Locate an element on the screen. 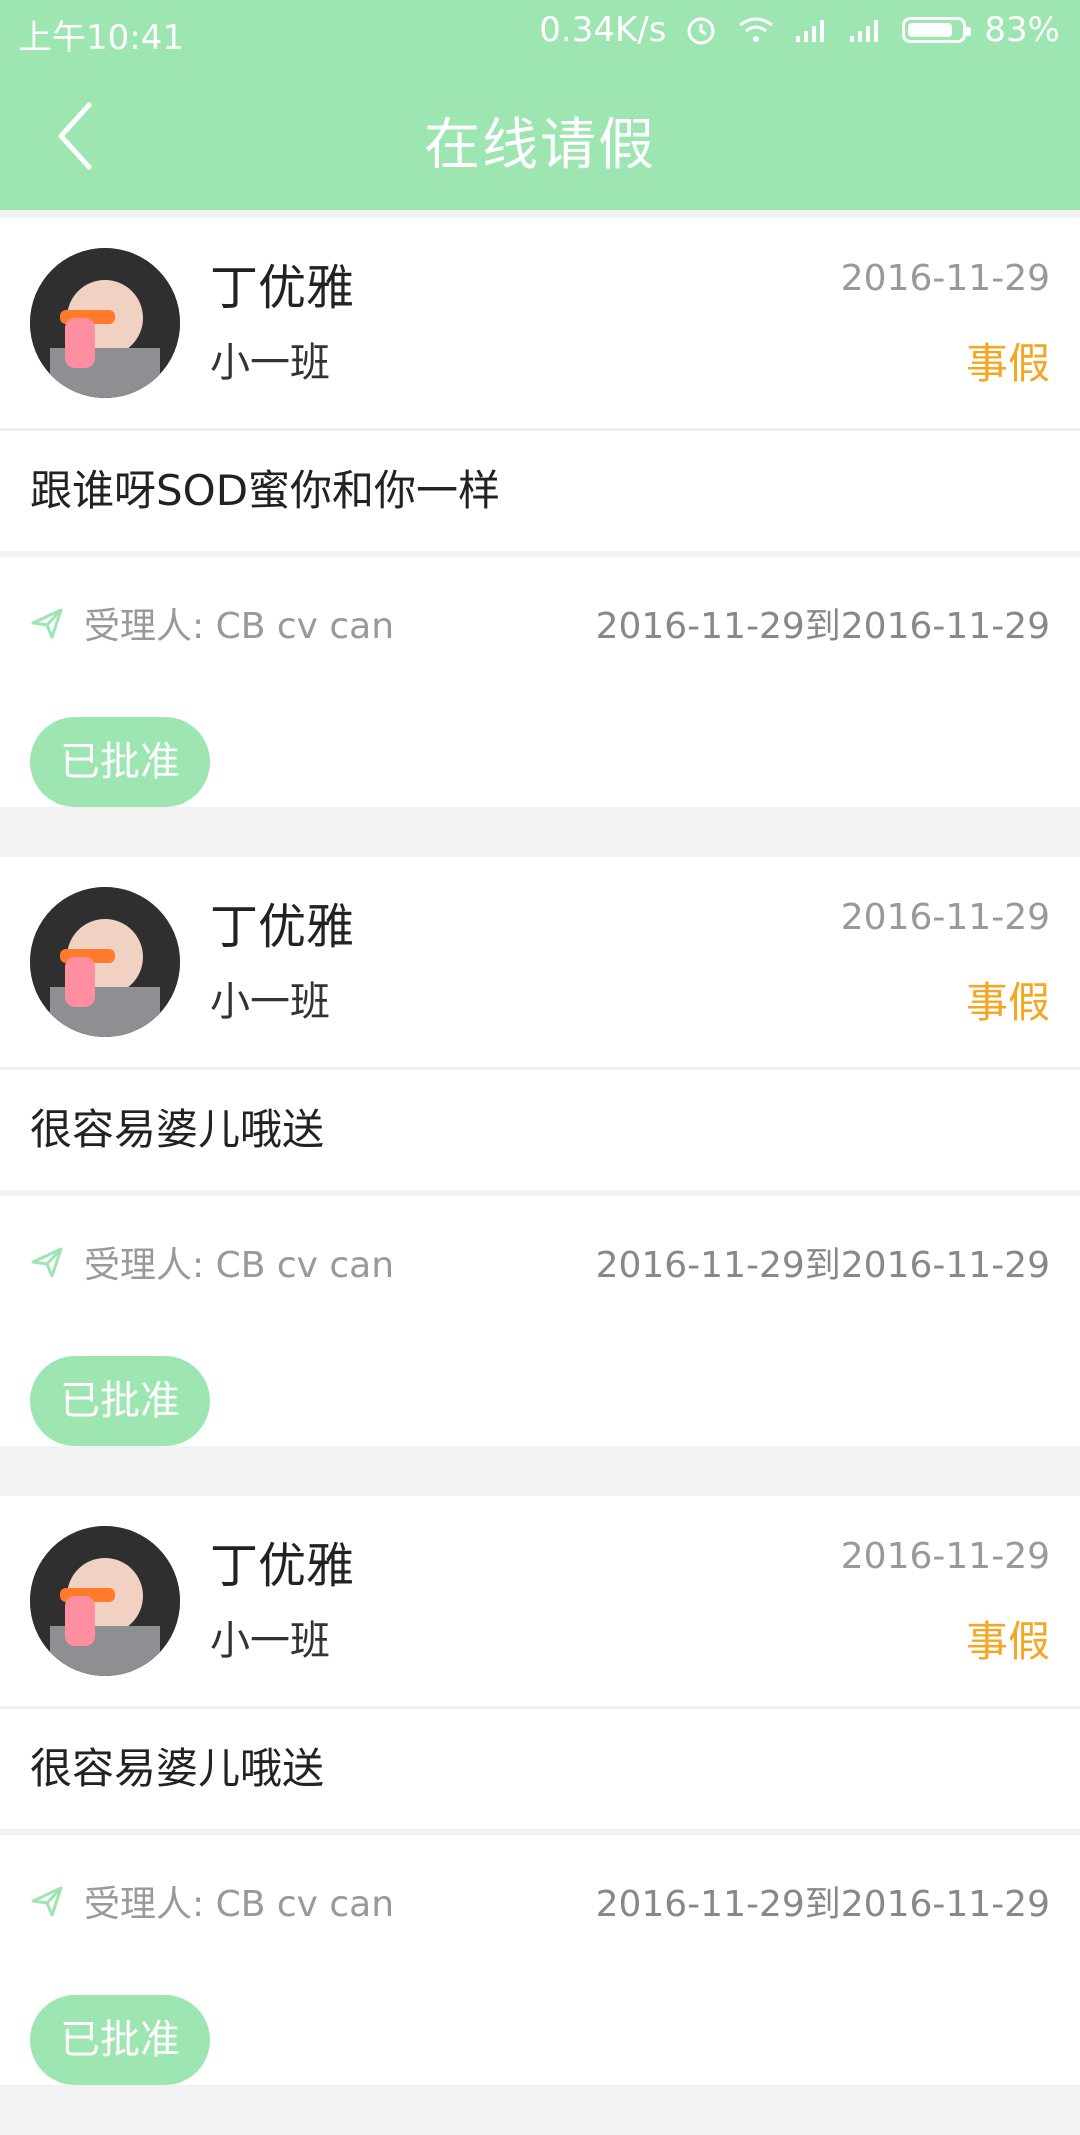 Image resolution: width=1080 pixels, height=2135 pixels. status-bar: 上午10:41 0.34K/s 83% is located at coordinates (540, 31).